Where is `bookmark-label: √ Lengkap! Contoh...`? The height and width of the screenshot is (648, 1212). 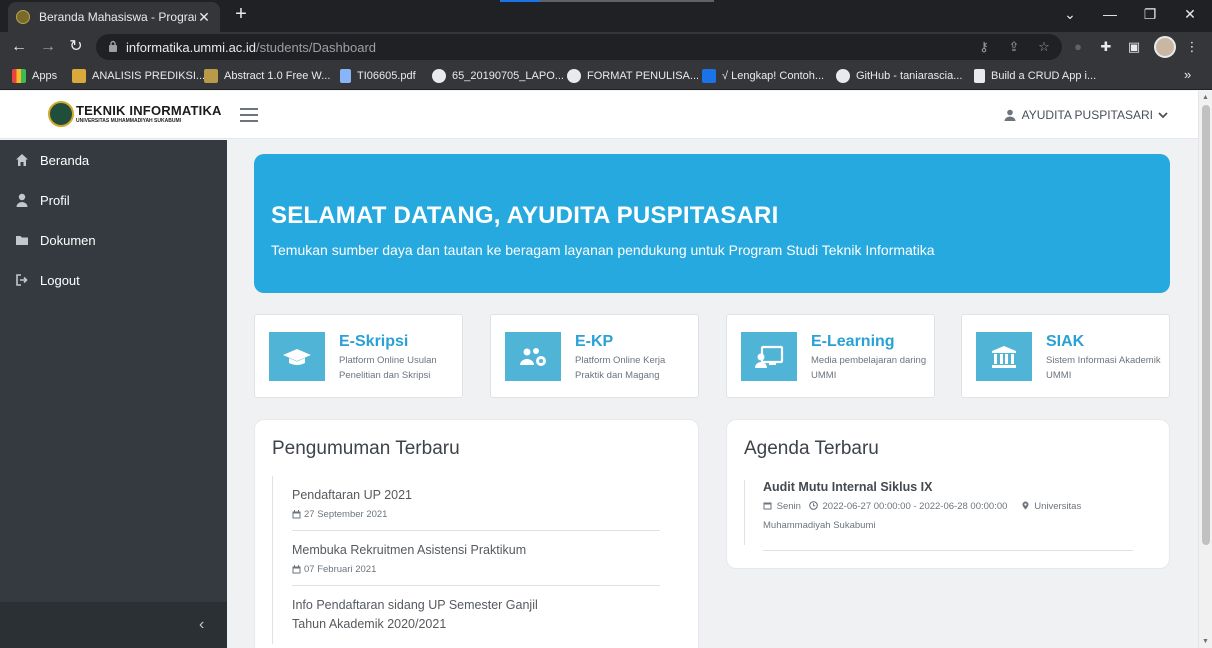
bookmark-label: √ Lengkap! Contoh... is located at coordinates (773, 76).